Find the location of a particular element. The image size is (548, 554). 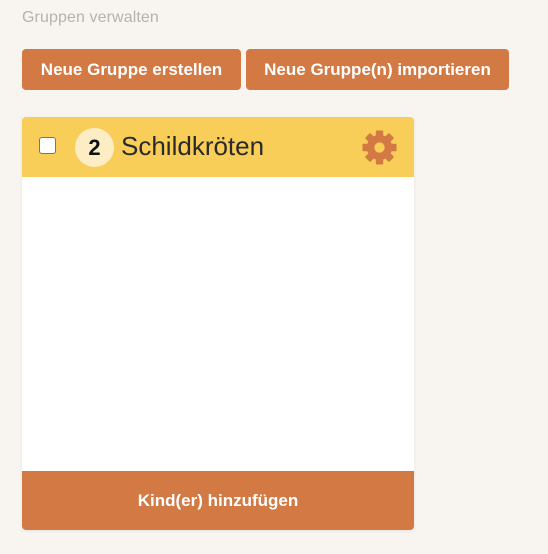

member-count-badge: 2 is located at coordinates (94, 147).